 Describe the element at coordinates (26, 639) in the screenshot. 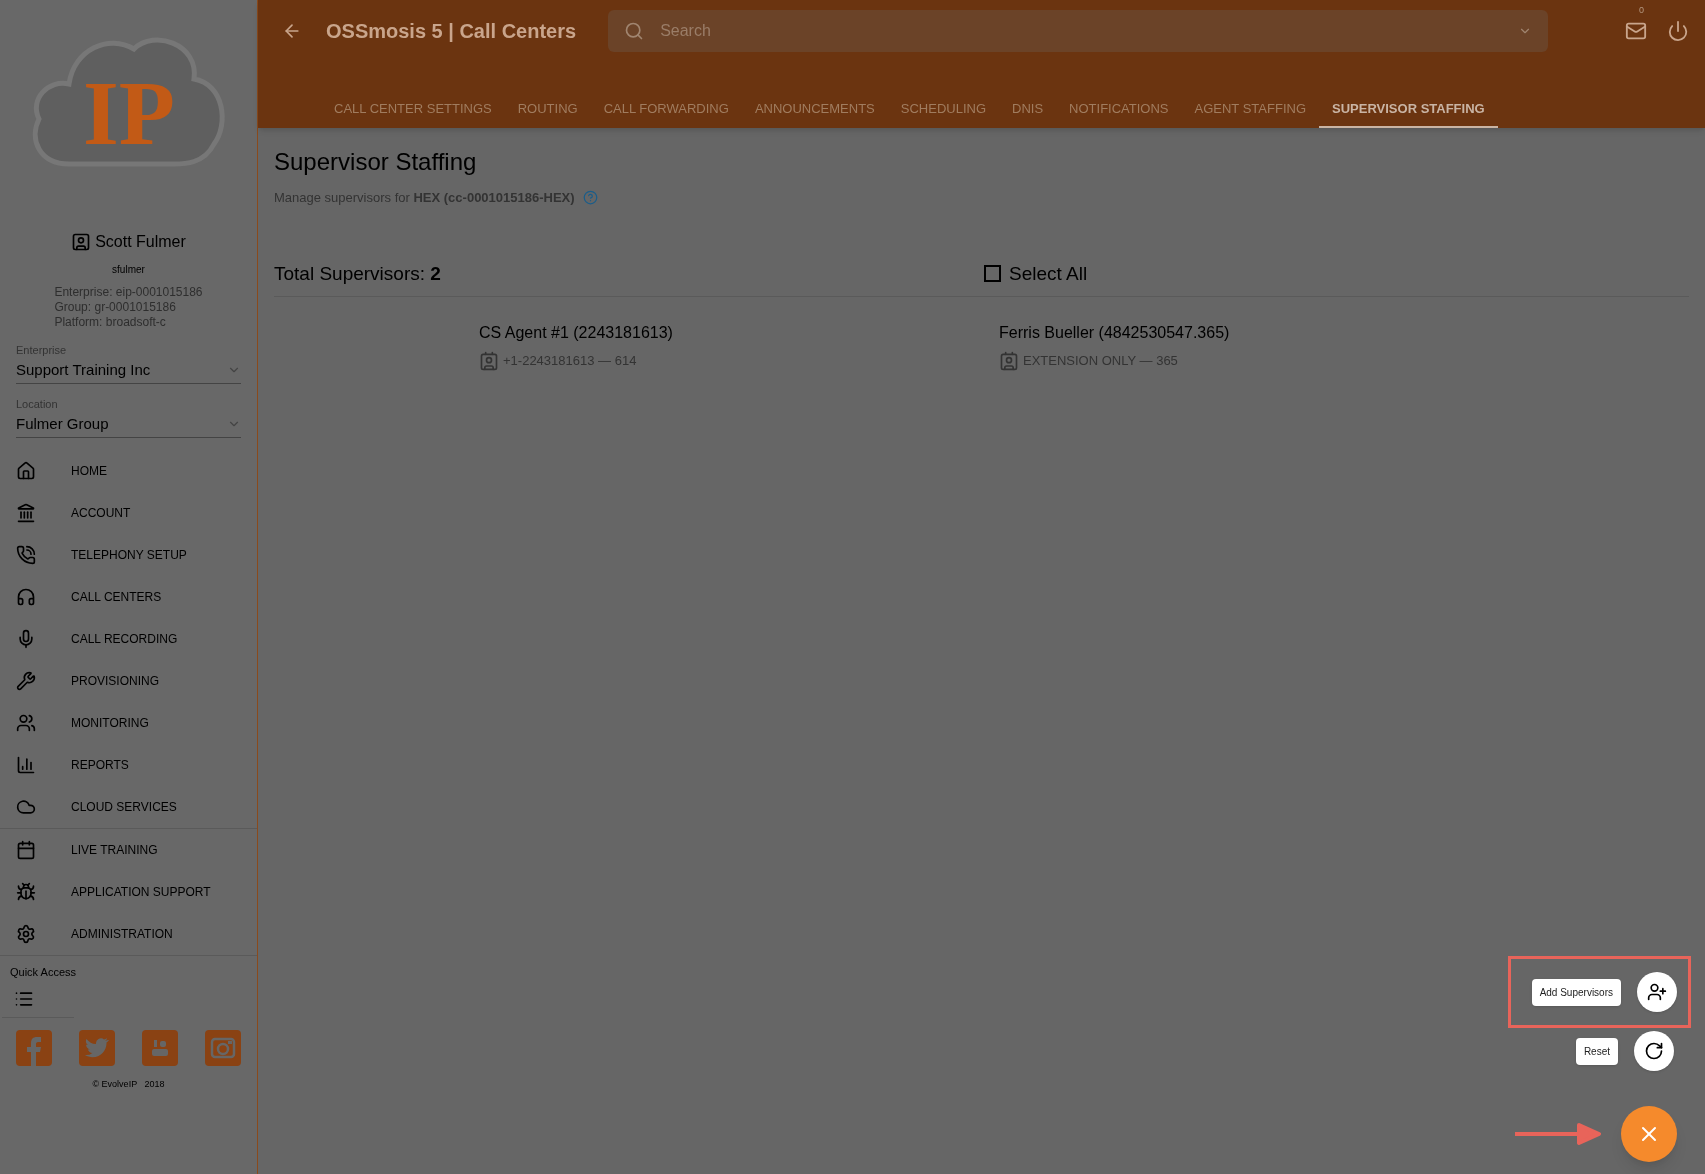

I see `microphone-icon` at that location.